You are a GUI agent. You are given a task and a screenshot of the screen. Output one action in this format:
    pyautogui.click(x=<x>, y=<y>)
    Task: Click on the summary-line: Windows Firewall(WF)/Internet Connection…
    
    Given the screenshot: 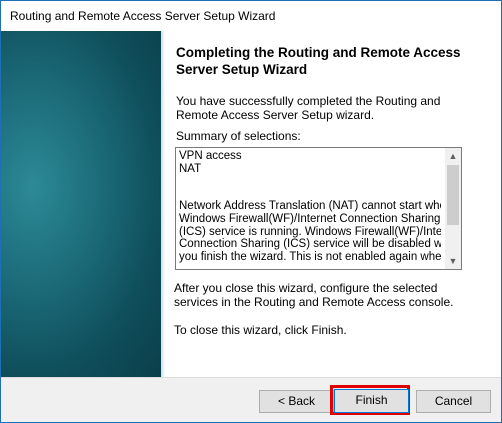 What is the action you would take?
    pyautogui.click(x=310, y=218)
    